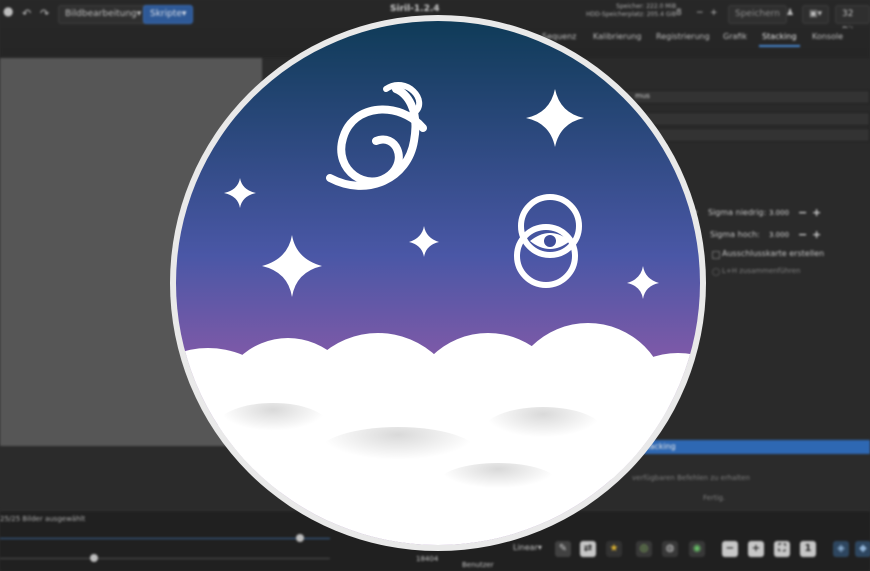 Image resolution: width=870 pixels, height=571 pixels. Describe the element at coordinates (478, 565) in the screenshot. I see `user-label: Benutzer` at that location.